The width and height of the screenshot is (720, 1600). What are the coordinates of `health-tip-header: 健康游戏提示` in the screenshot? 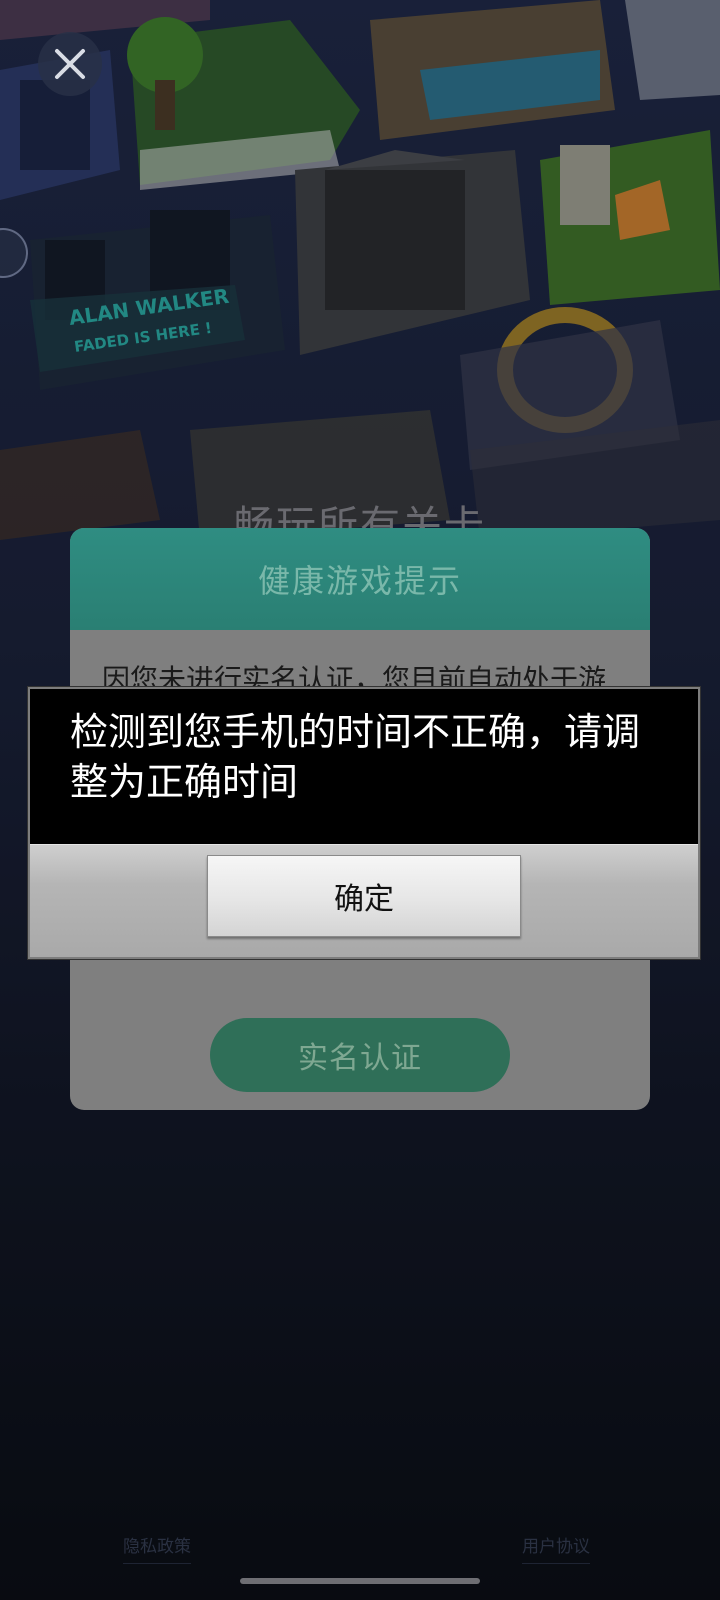 It's located at (360, 579).